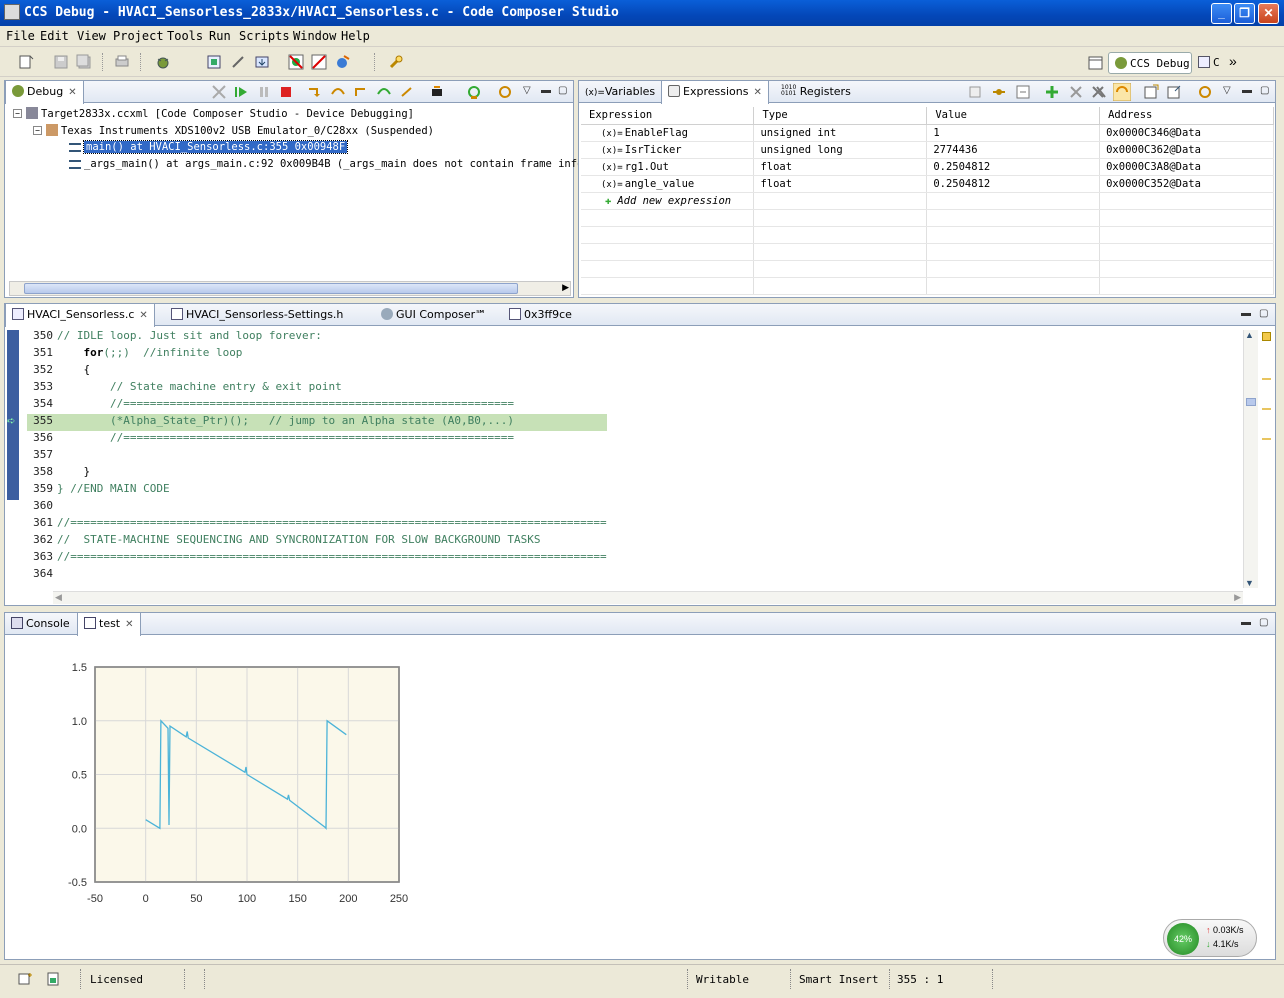  Describe the element at coordinates (407, 92) in the screenshot. I see `step-out-icon` at that location.